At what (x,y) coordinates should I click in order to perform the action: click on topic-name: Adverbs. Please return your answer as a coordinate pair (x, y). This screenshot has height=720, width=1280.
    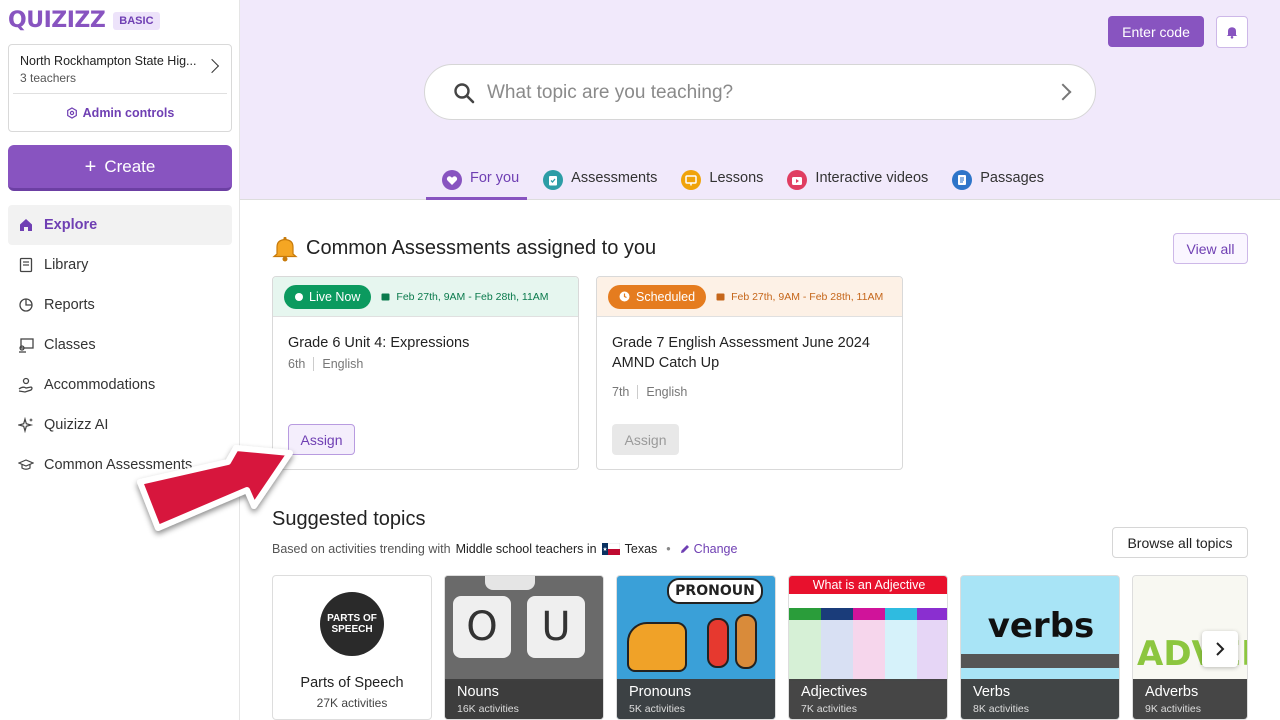
    Looking at the image, I should click on (1172, 692).